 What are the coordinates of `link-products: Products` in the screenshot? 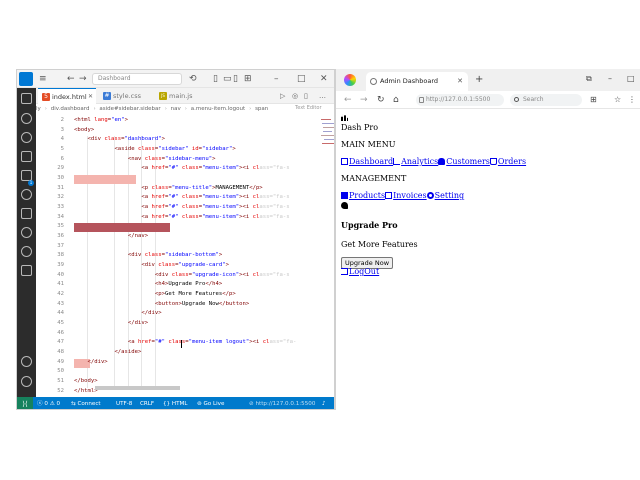 It's located at (363, 195).